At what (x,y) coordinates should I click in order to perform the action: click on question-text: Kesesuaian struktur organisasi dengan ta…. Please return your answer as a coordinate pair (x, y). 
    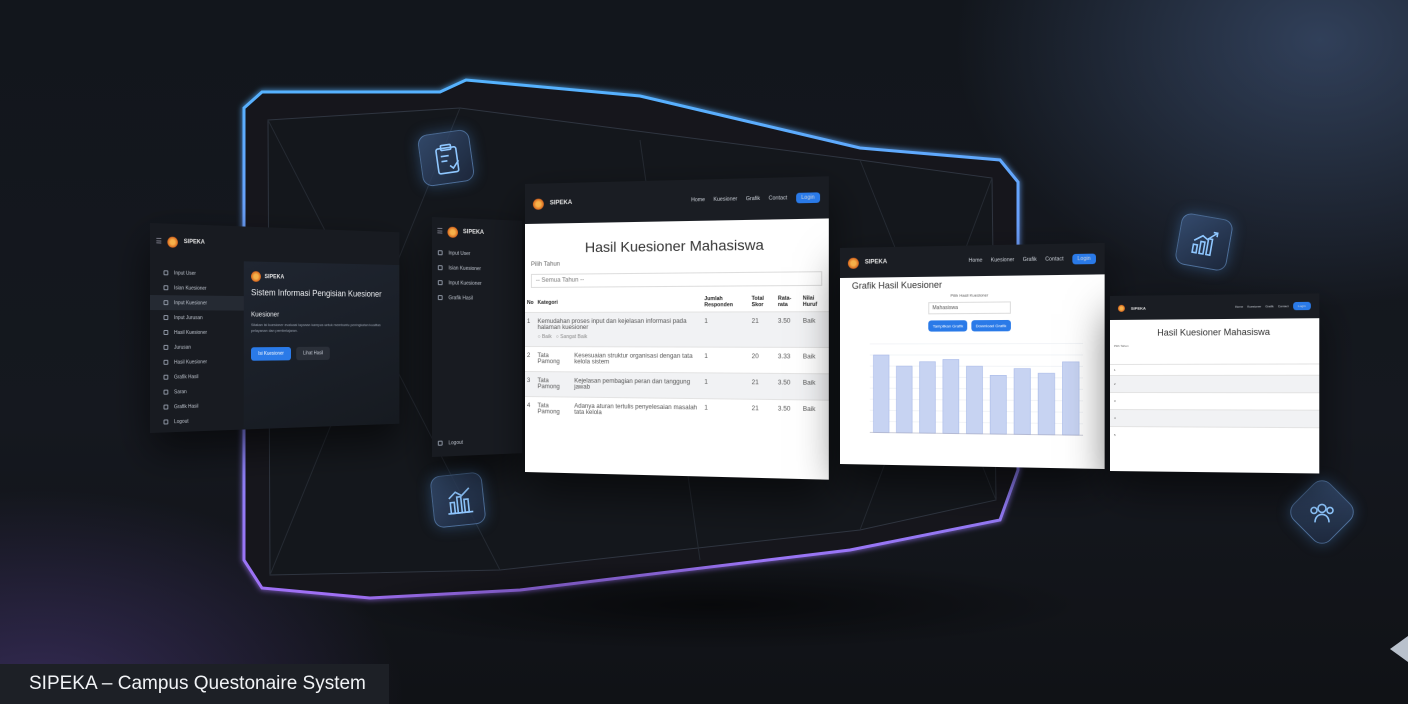
    Looking at the image, I should click on (637, 359).